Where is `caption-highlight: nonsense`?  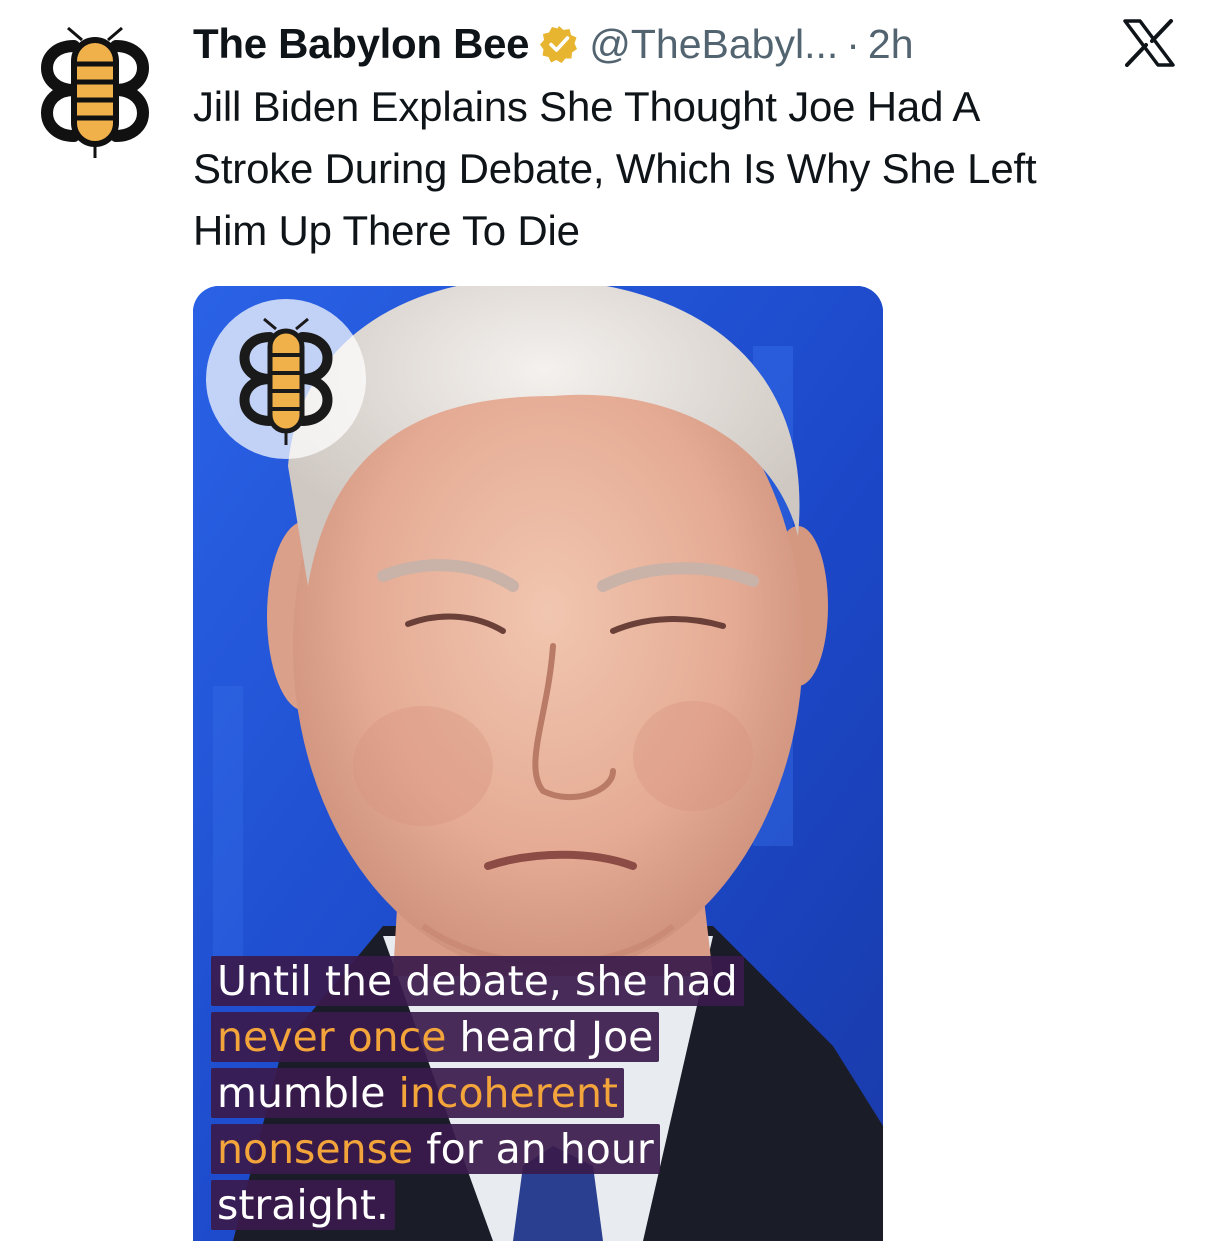 caption-highlight: nonsense is located at coordinates (315, 1149).